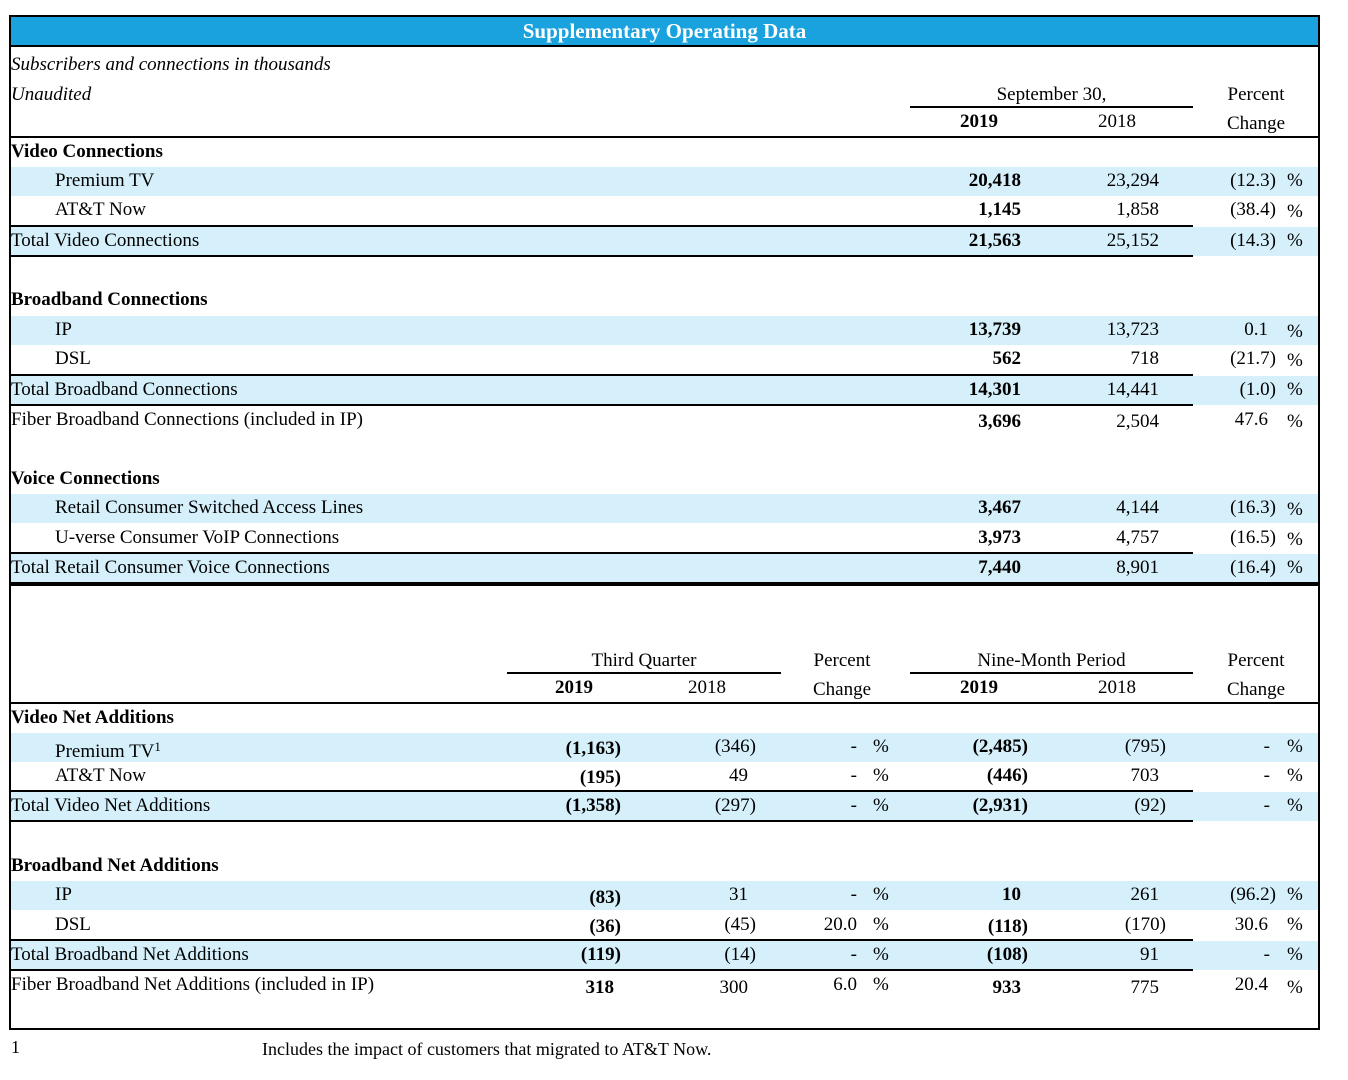 The height and width of the screenshot is (1080, 1348). What do you see at coordinates (1145, 987) in the screenshot?
I see `nm-2018: 775` at bounding box center [1145, 987].